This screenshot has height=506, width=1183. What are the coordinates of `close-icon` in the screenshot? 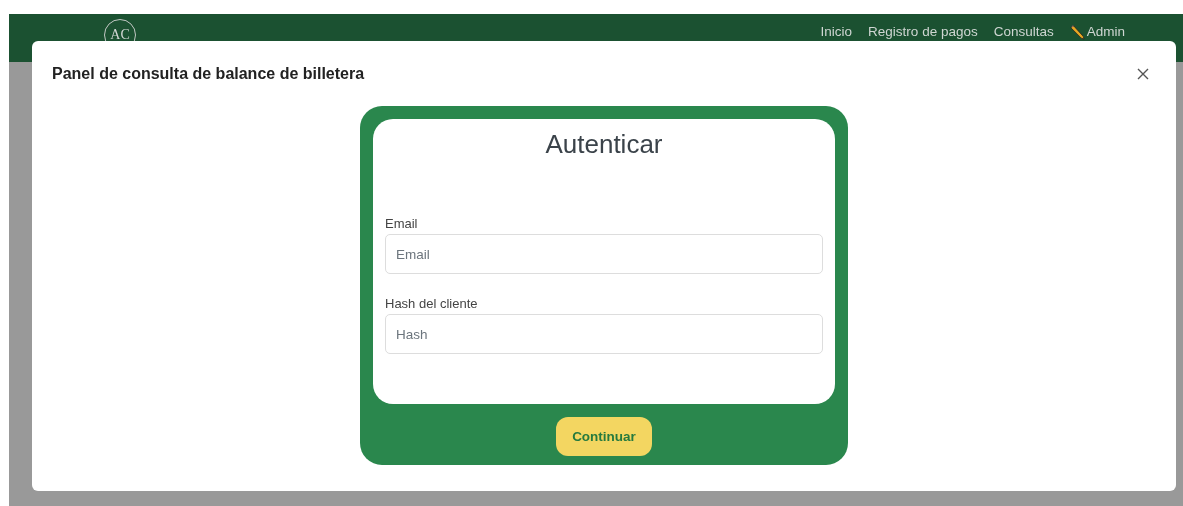 It's located at (1143, 74).